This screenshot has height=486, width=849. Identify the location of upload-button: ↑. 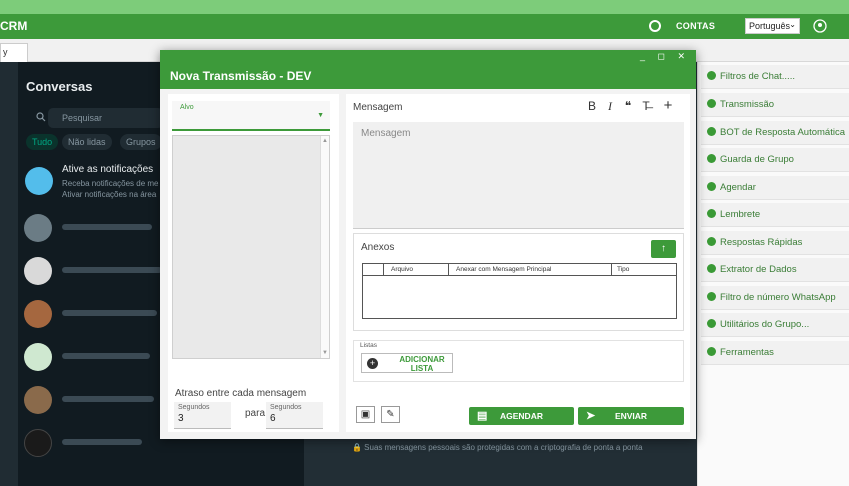
(663, 249).